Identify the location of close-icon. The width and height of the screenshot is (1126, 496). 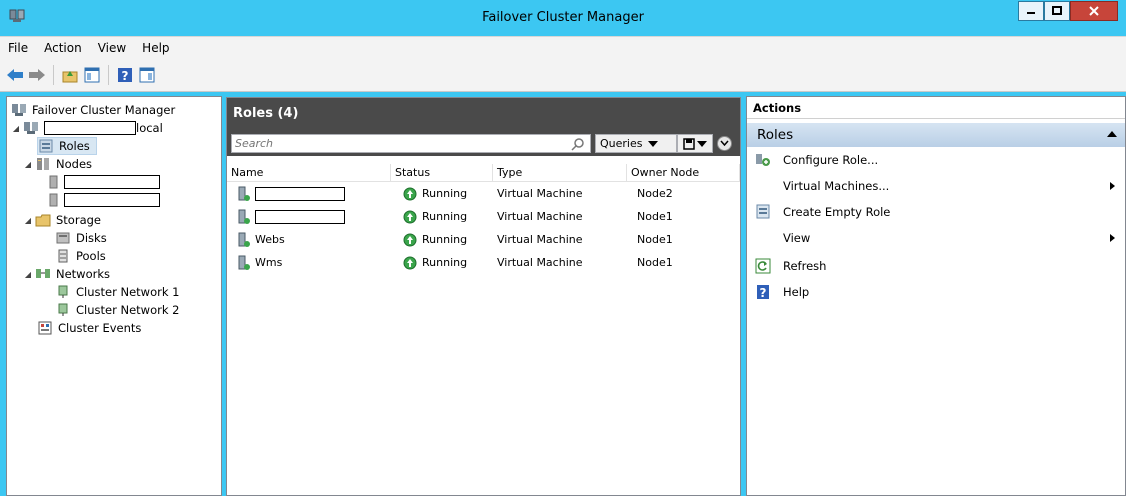
(1094, 11).